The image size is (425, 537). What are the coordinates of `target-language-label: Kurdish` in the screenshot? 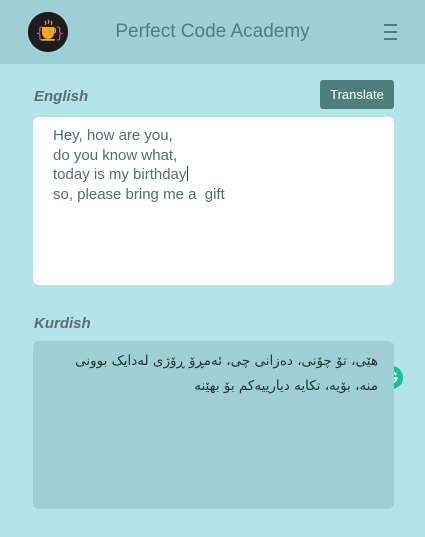 It's located at (62, 323).